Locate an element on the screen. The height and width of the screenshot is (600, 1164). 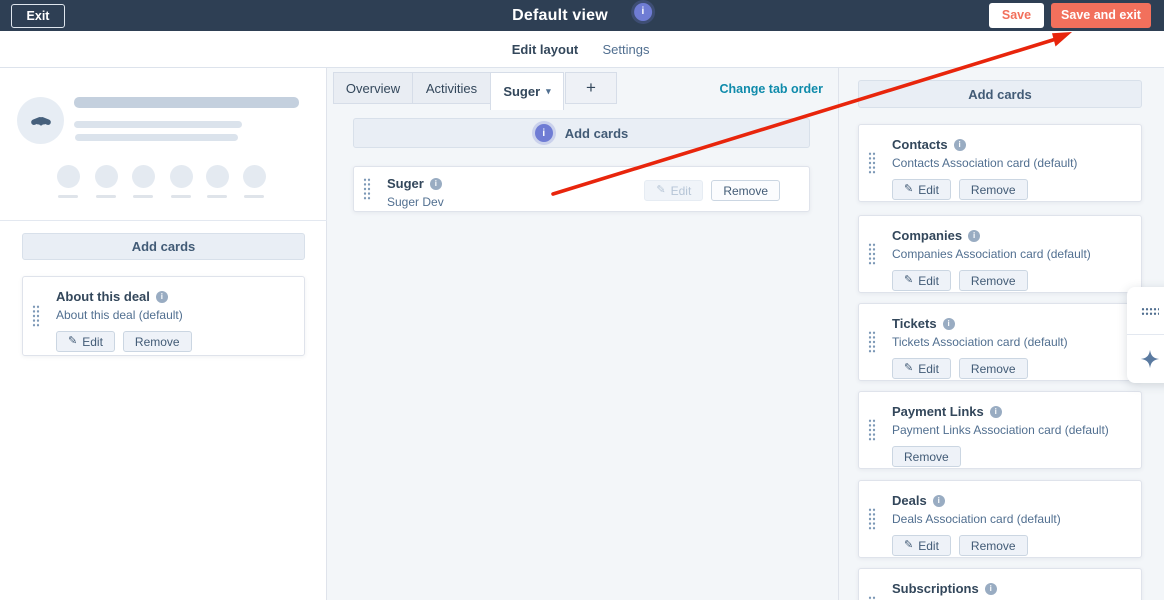
suger-card: Suger i Suger Dev ✎ Edit Remove is located at coordinates (581, 189).